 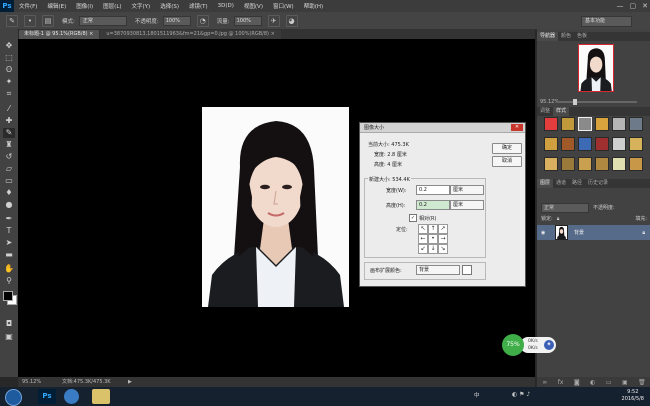 I want to click on brush-preset-icon: ✎, so click(x=12, y=20).